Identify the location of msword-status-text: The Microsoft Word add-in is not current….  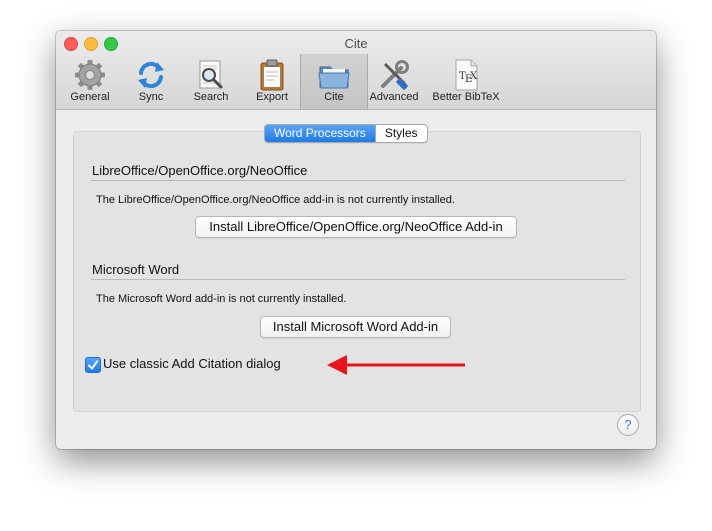
(221, 299).